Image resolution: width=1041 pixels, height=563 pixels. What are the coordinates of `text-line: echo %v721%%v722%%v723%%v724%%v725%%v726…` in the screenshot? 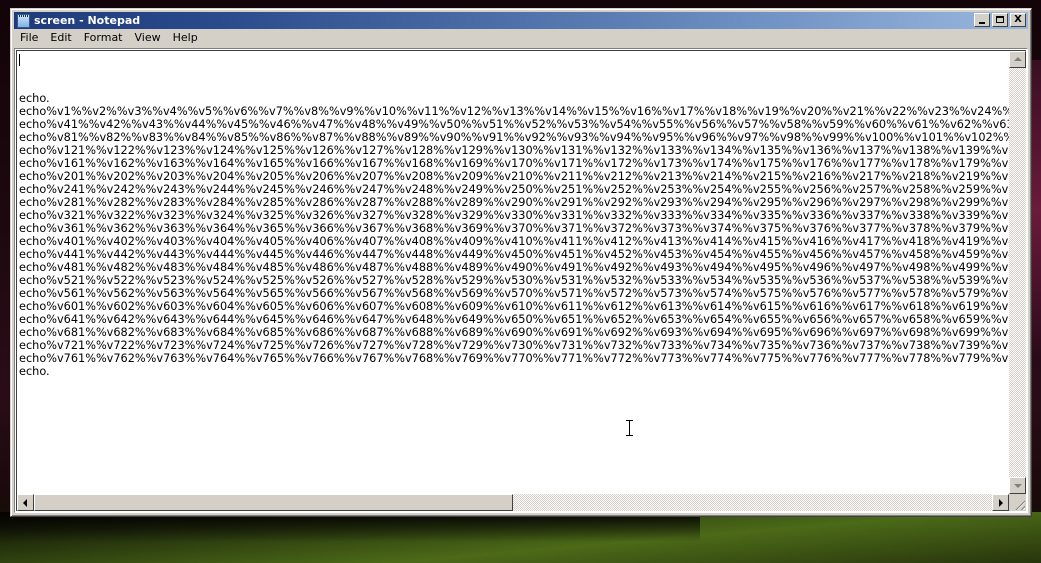 It's located at (514, 345).